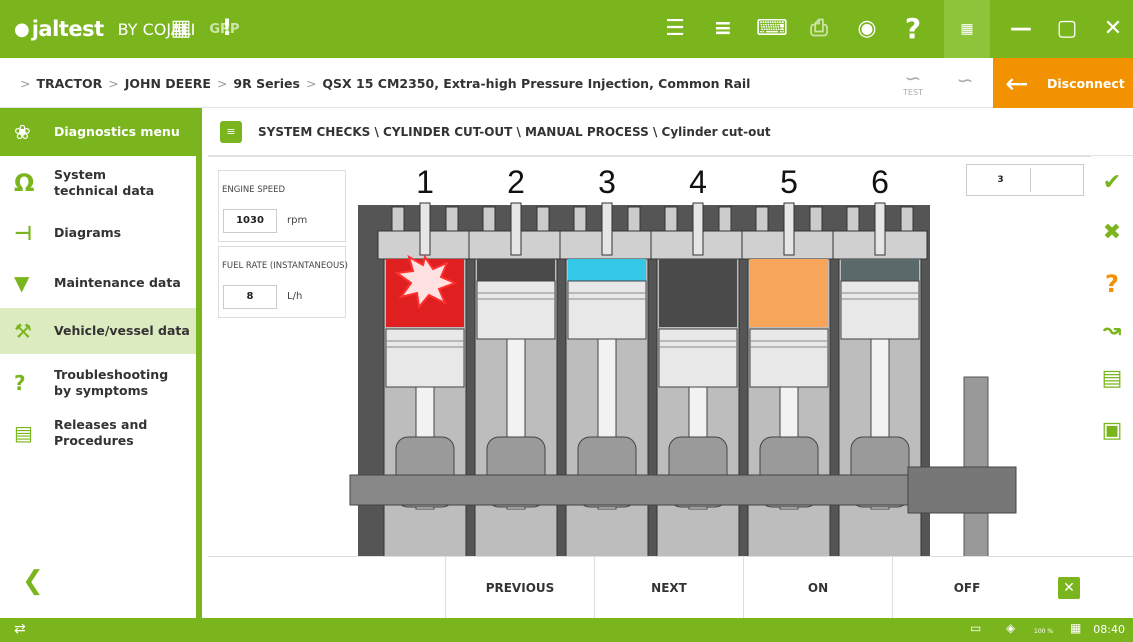  What do you see at coordinates (772, 29) in the screenshot?
I see `keyboard-icon: ⌨` at bounding box center [772, 29].